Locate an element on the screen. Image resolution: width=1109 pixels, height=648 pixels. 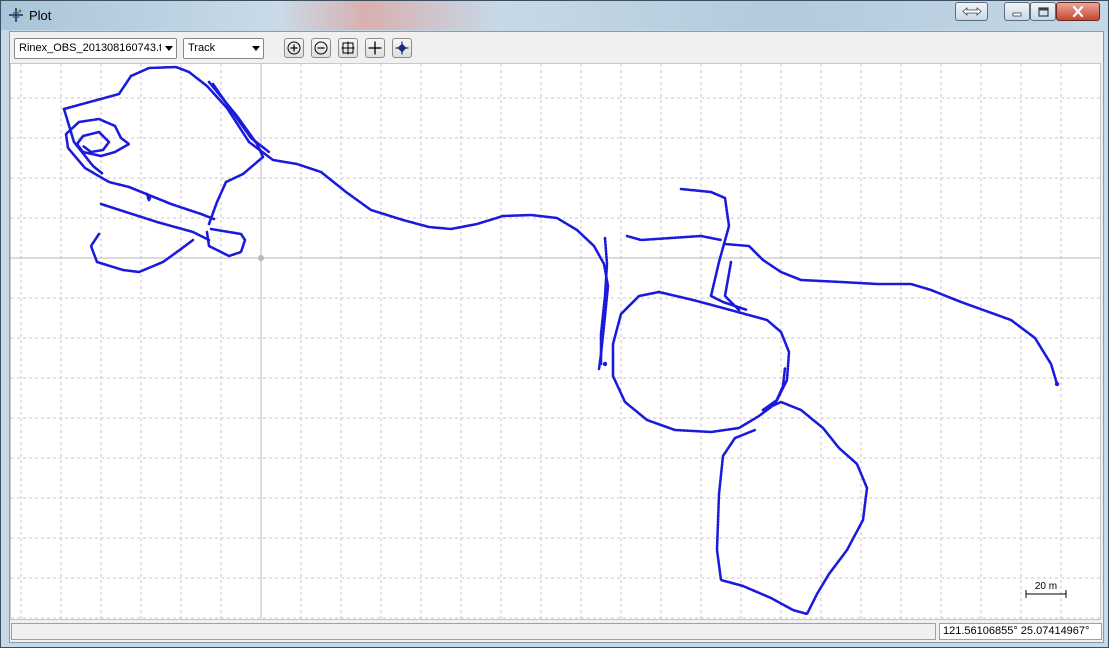
toolbar: Rinex_OBS_201308160743.t Track is located at coordinates (556, 47).